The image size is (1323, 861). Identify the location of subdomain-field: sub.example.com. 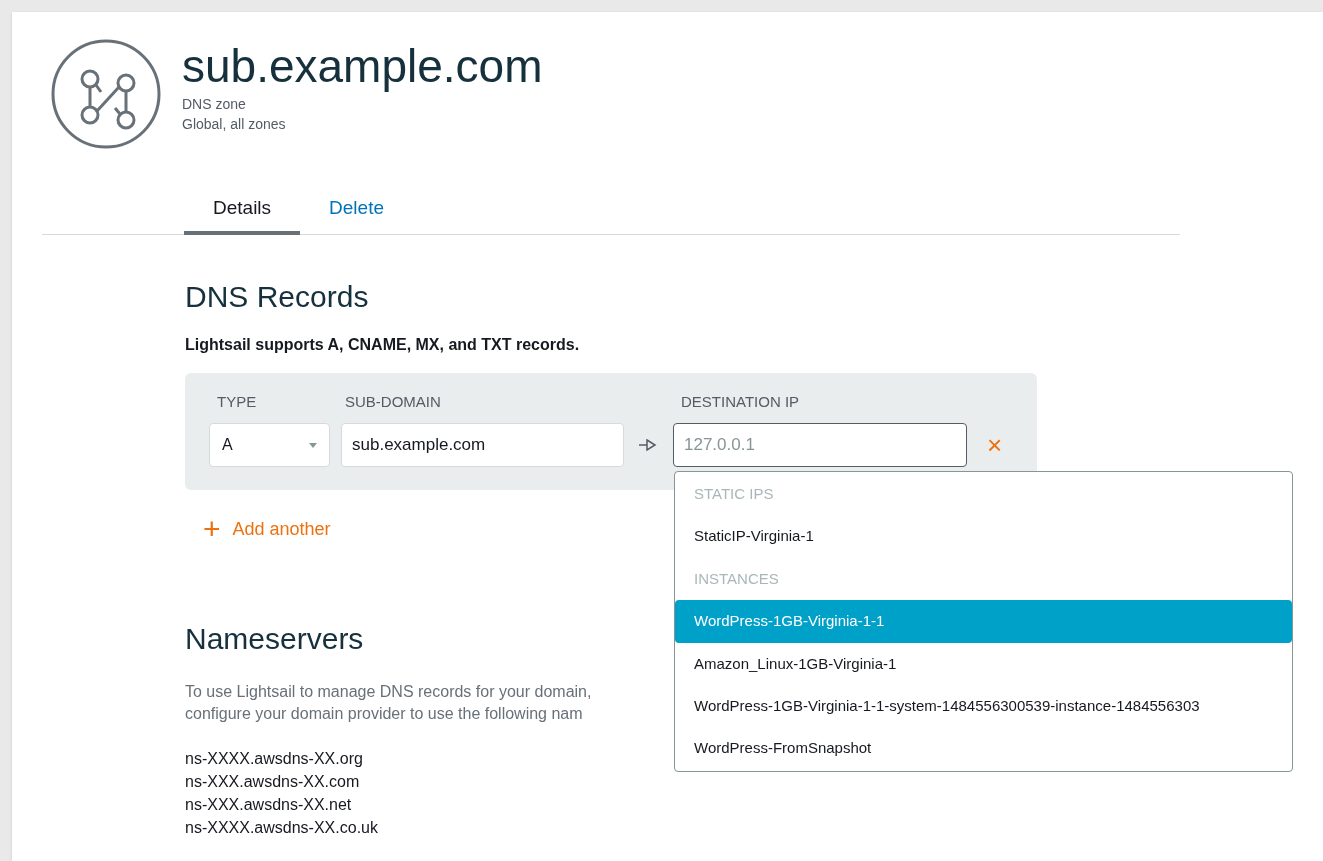
(482, 445).